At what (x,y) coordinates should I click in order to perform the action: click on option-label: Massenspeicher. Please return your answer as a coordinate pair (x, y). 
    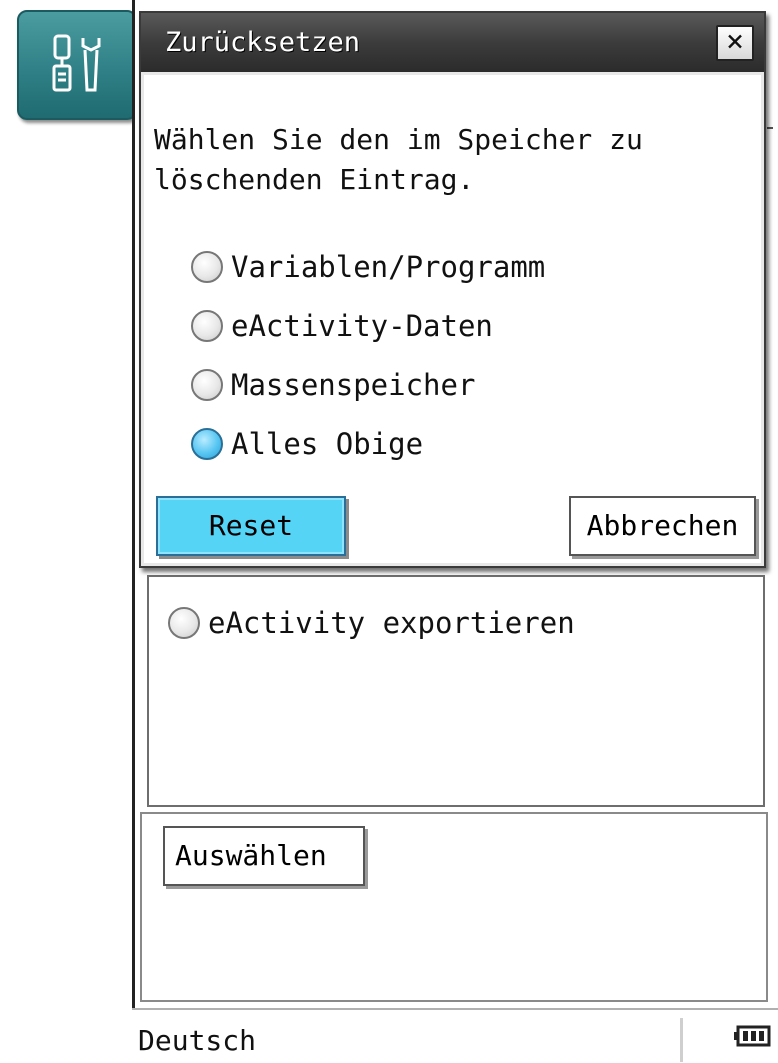
    Looking at the image, I should click on (353, 385).